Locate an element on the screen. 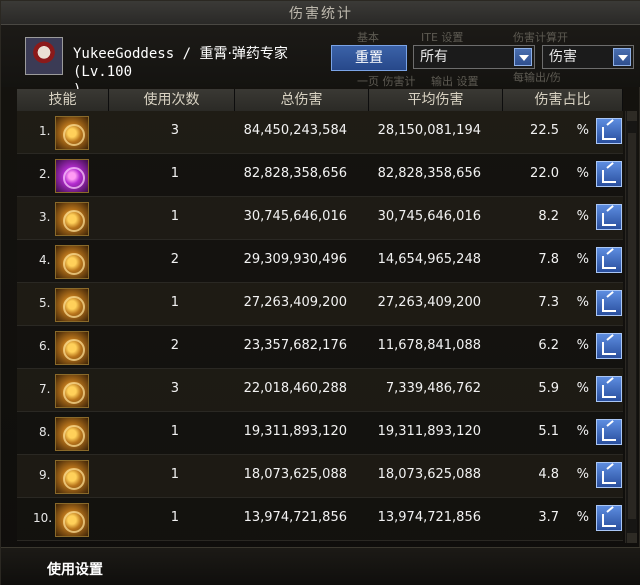  row-total-damage: 82,828,358,656 is located at coordinates (295, 173).